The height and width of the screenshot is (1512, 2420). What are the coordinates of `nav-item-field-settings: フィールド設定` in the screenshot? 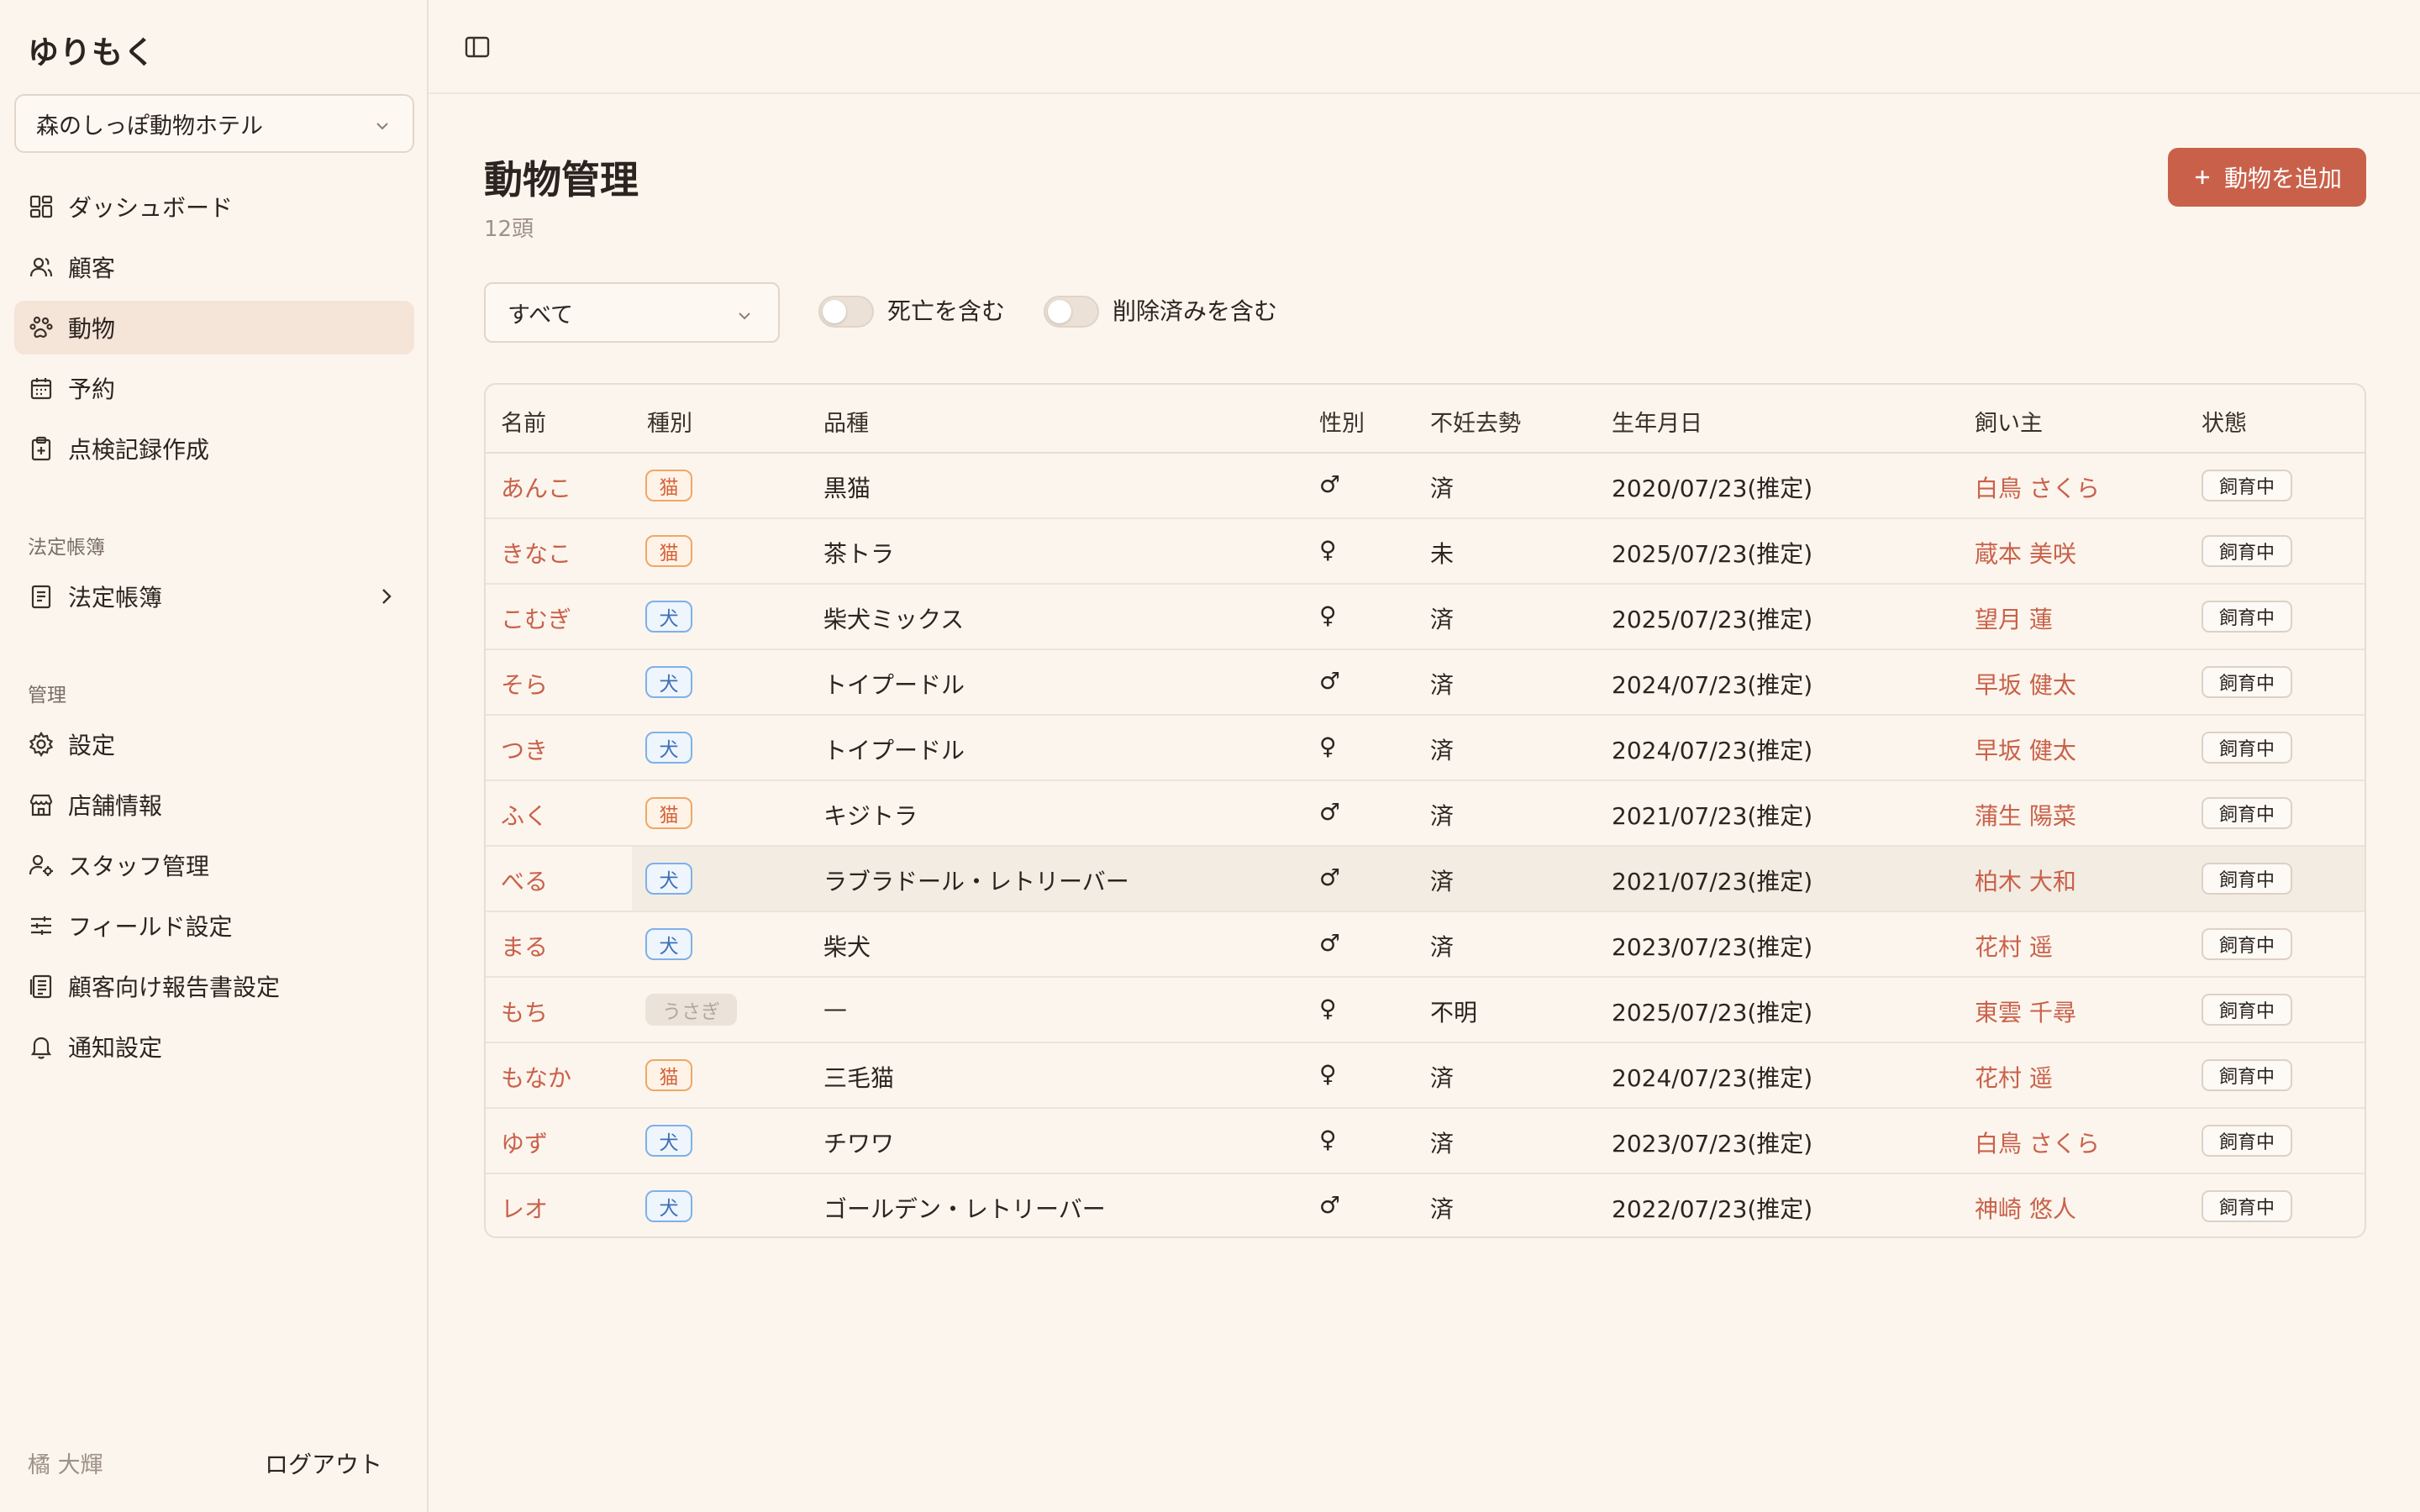 It's located at (214, 926).